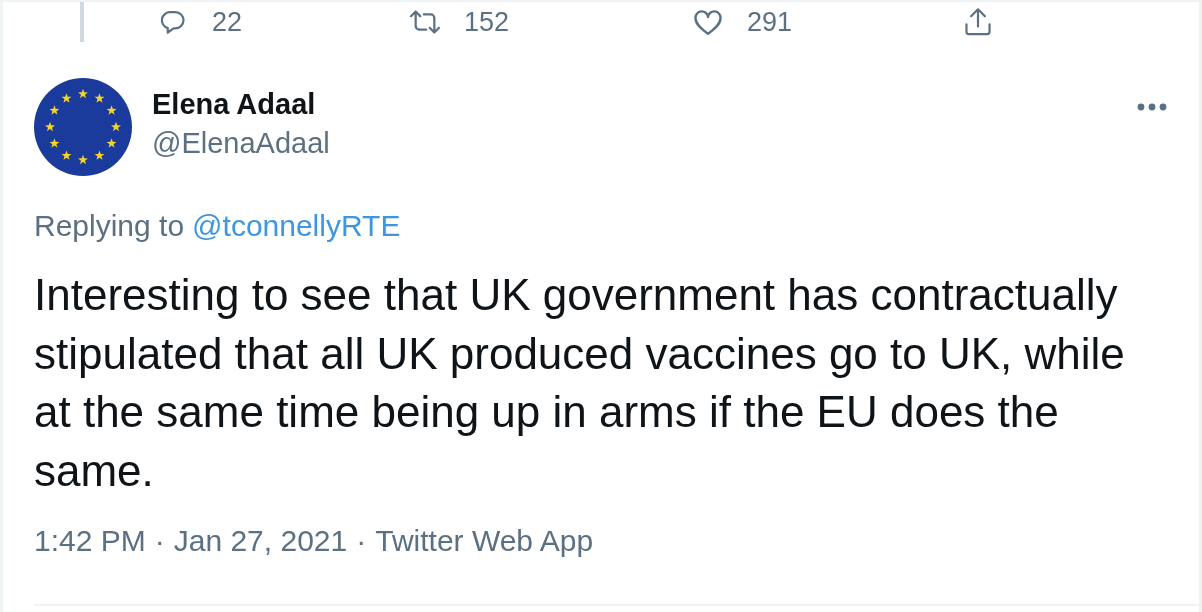  What do you see at coordinates (83, 127) in the screenshot?
I see `star-flag-avatar-icon` at bounding box center [83, 127].